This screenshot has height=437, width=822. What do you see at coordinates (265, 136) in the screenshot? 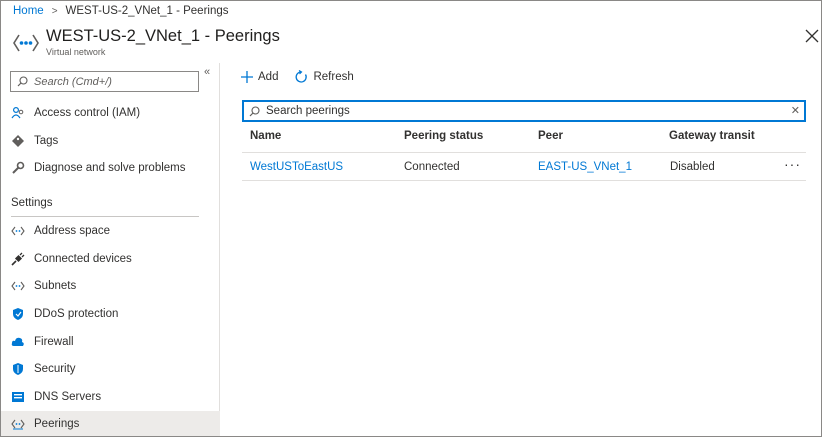
I see `column-header-name: Name` at bounding box center [265, 136].